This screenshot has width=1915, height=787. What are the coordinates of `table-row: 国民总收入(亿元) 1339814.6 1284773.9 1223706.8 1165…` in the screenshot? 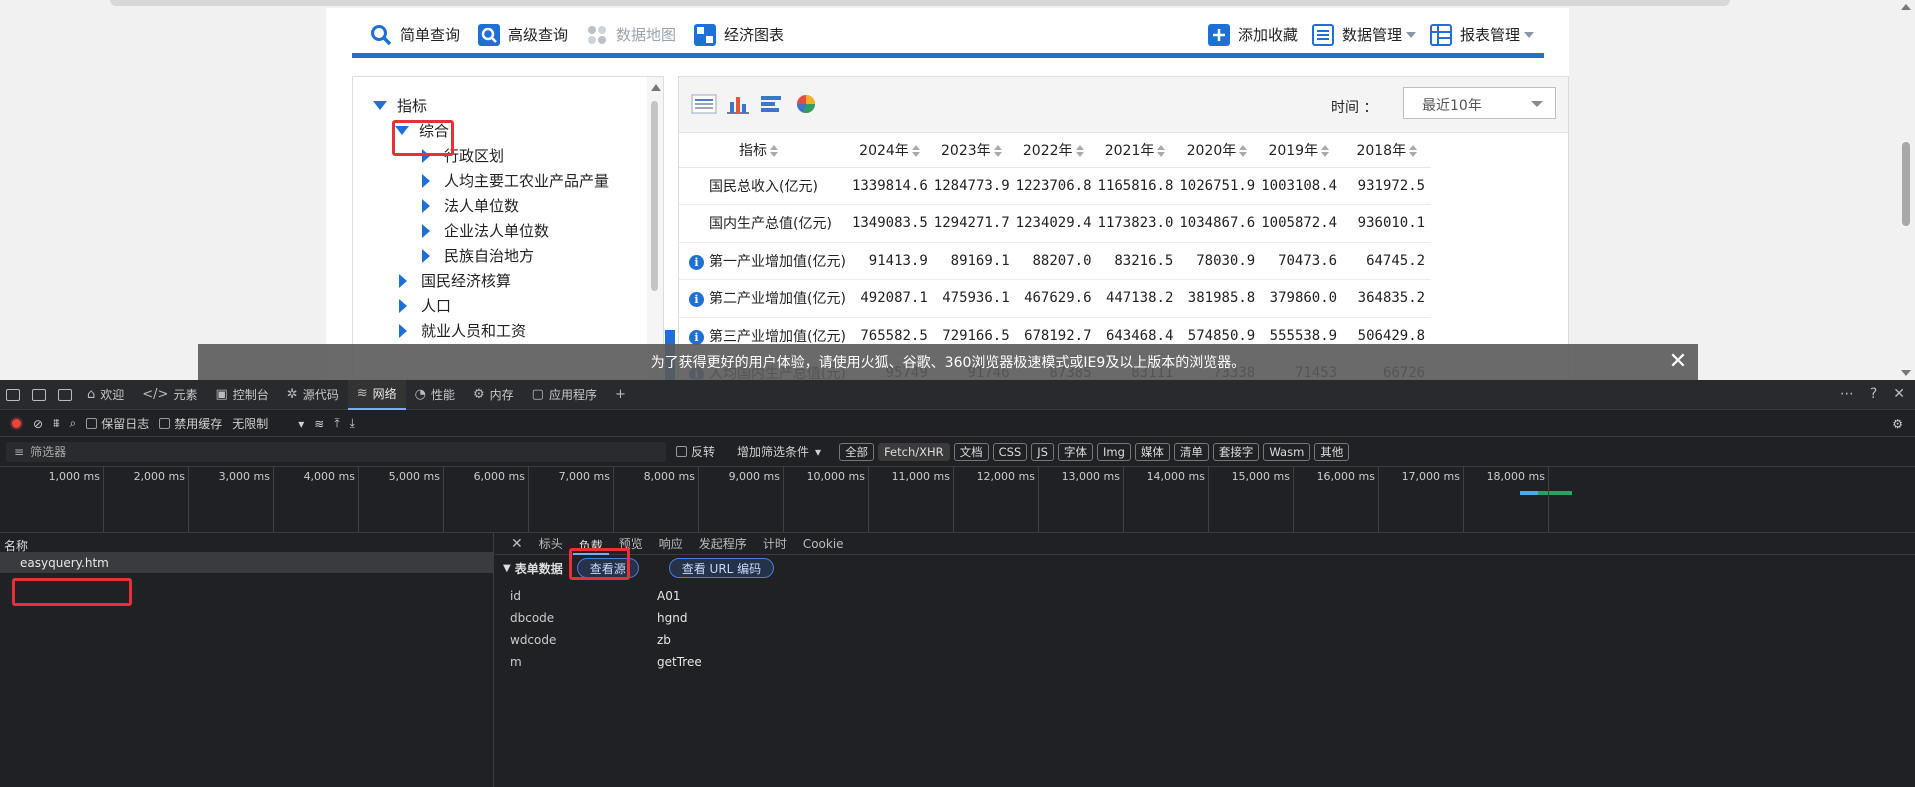 It's located at (1055, 186).